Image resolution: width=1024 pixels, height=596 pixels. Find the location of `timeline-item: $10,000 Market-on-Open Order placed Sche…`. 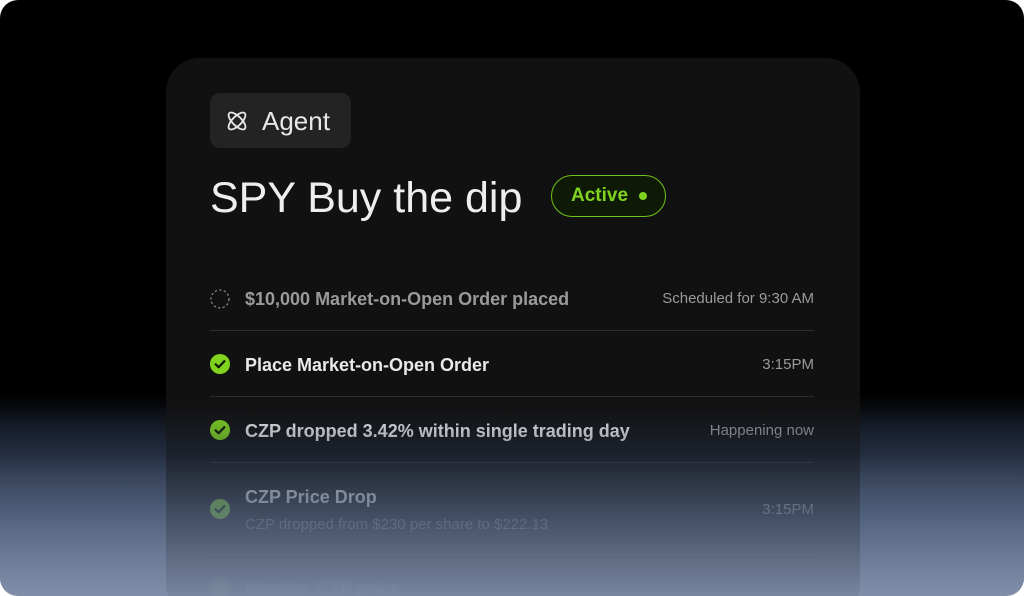

timeline-item: $10,000 Market-on-Open Order placed Sche… is located at coordinates (512, 299).